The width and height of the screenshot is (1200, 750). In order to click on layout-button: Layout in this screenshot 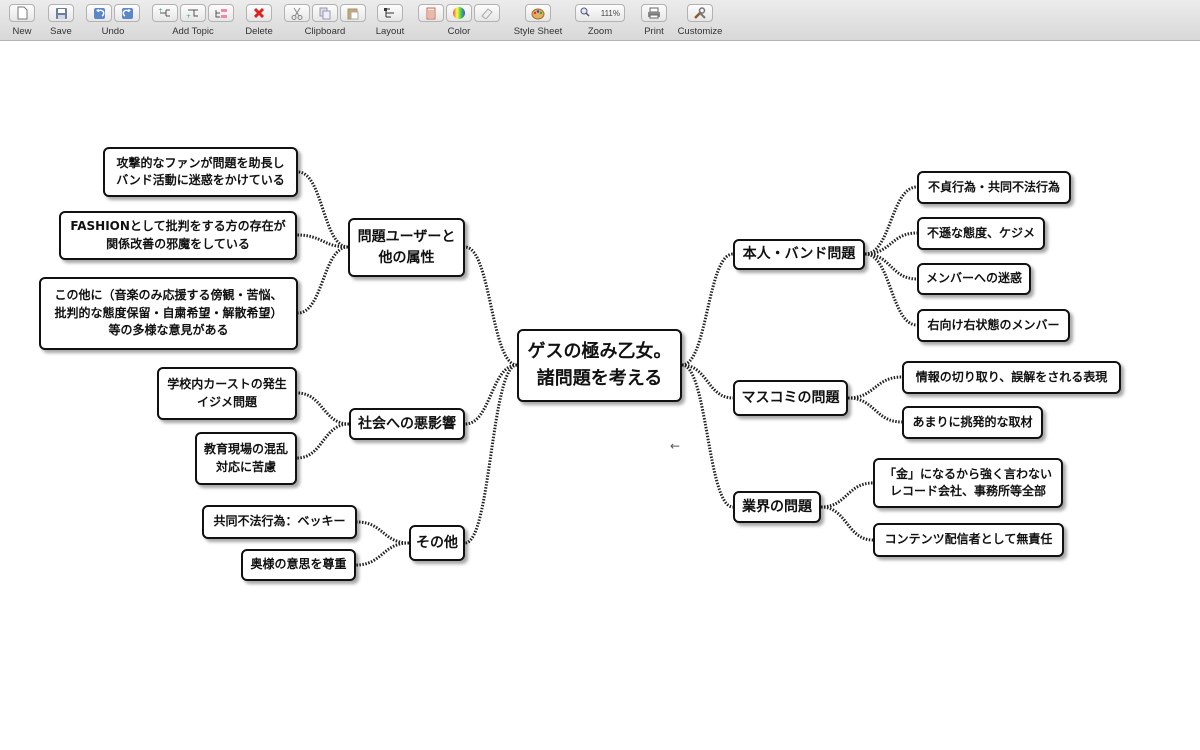, I will do `click(390, 21)`.